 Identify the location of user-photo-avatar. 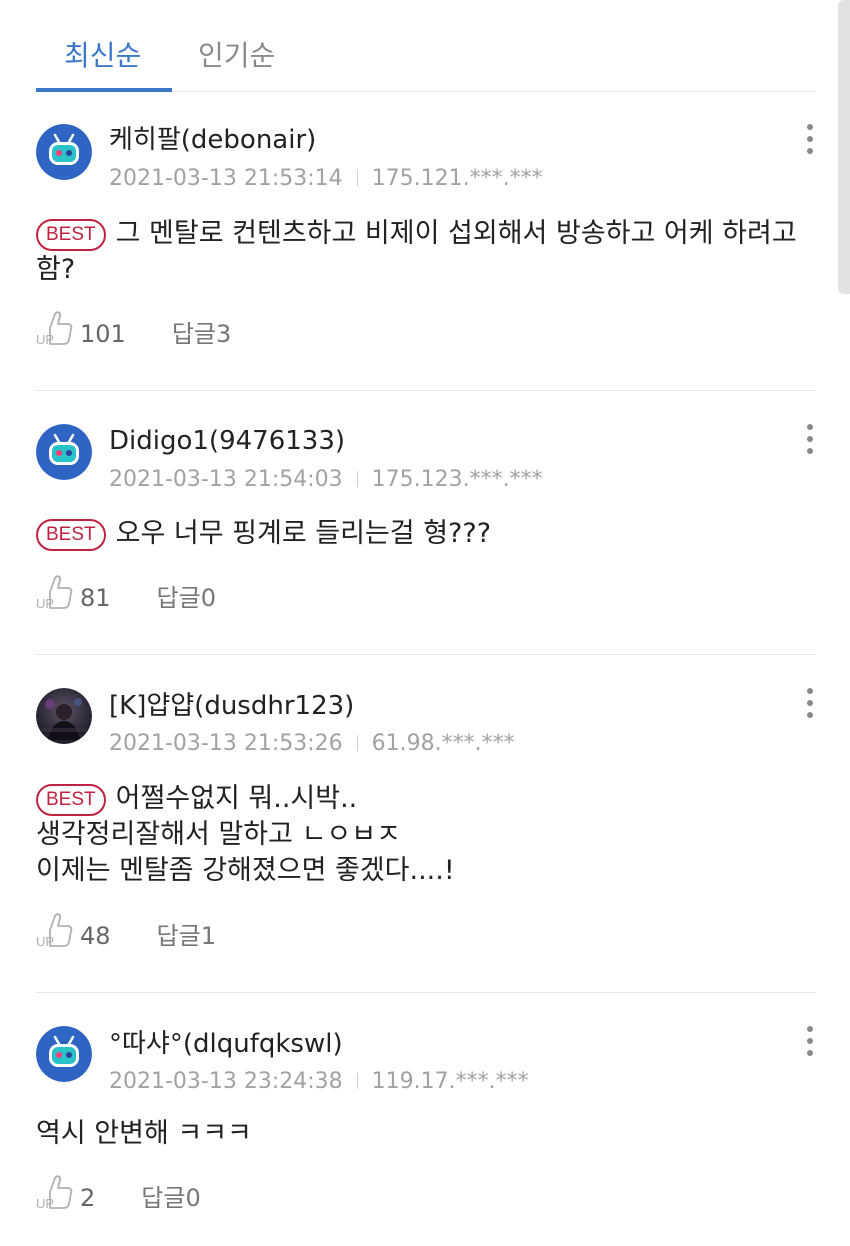
(64, 716).